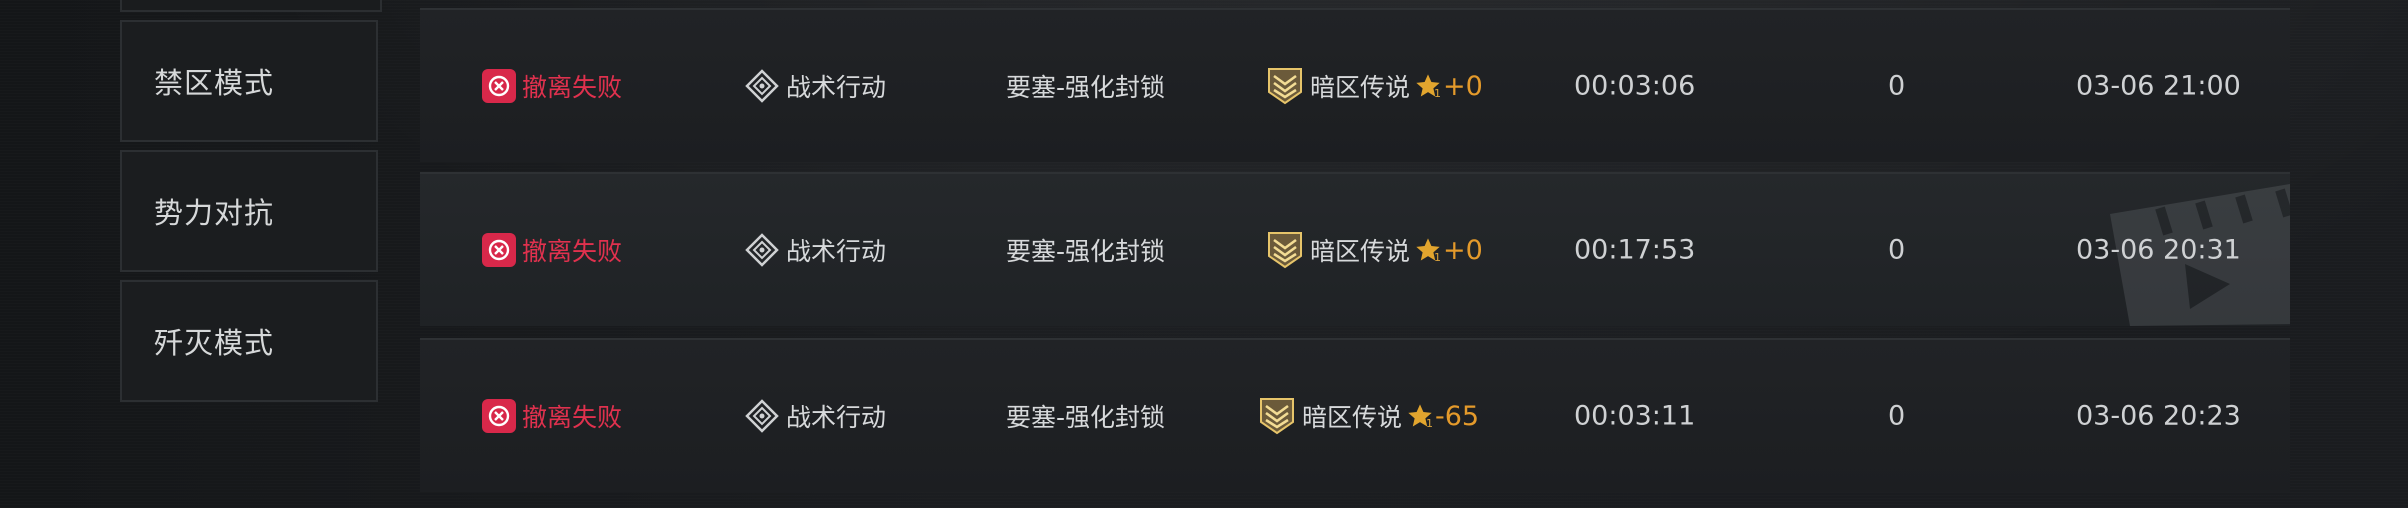 The image size is (2408, 508). I want to click on sidebar-item-annihilation: 歼灭模式, so click(249, 341).